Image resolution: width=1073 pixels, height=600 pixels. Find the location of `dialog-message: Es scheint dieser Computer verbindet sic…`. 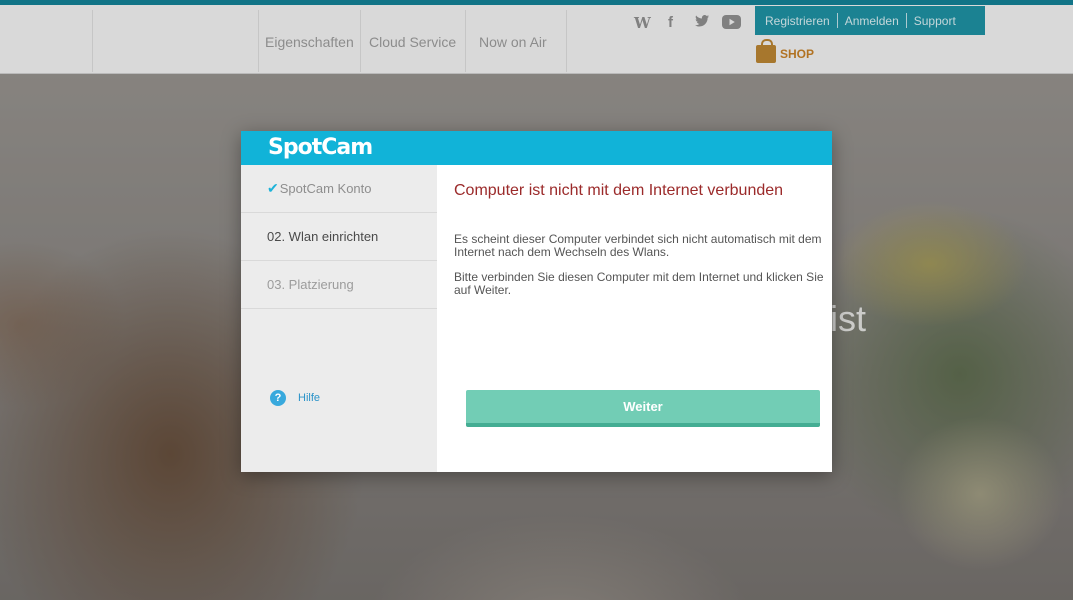

dialog-message: Es scheint dieser Computer verbindet sic… is located at coordinates (638, 245).